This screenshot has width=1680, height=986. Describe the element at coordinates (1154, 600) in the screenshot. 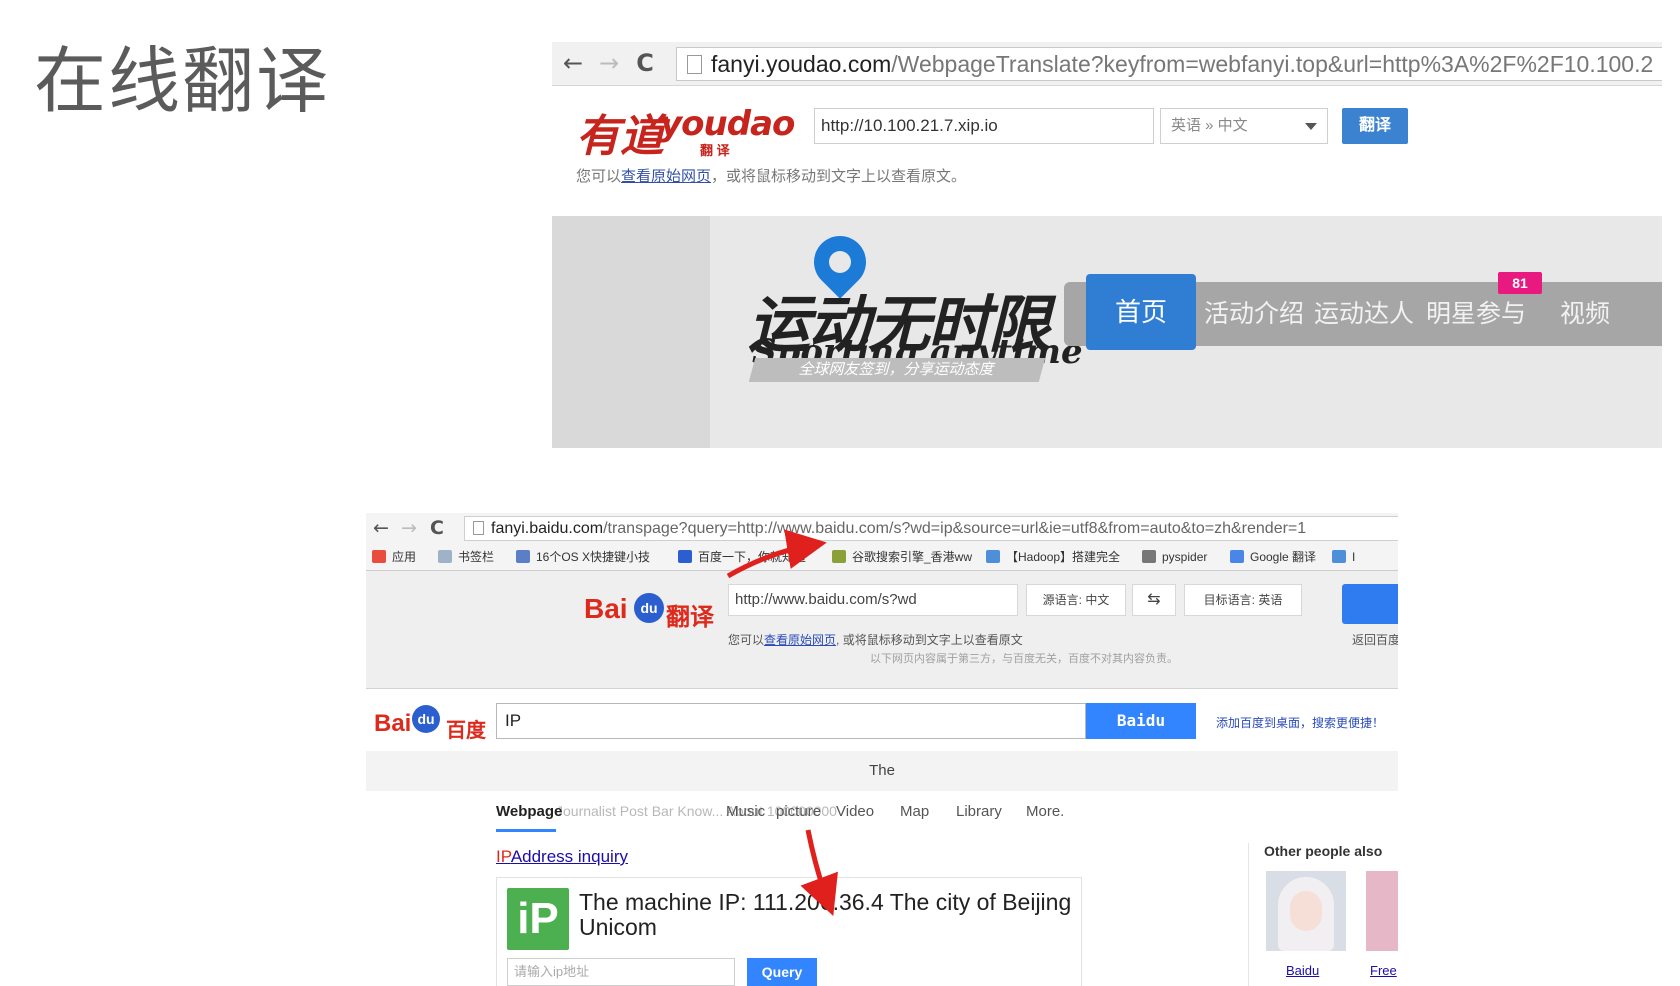

I see `swap-icon: ⇆` at that location.